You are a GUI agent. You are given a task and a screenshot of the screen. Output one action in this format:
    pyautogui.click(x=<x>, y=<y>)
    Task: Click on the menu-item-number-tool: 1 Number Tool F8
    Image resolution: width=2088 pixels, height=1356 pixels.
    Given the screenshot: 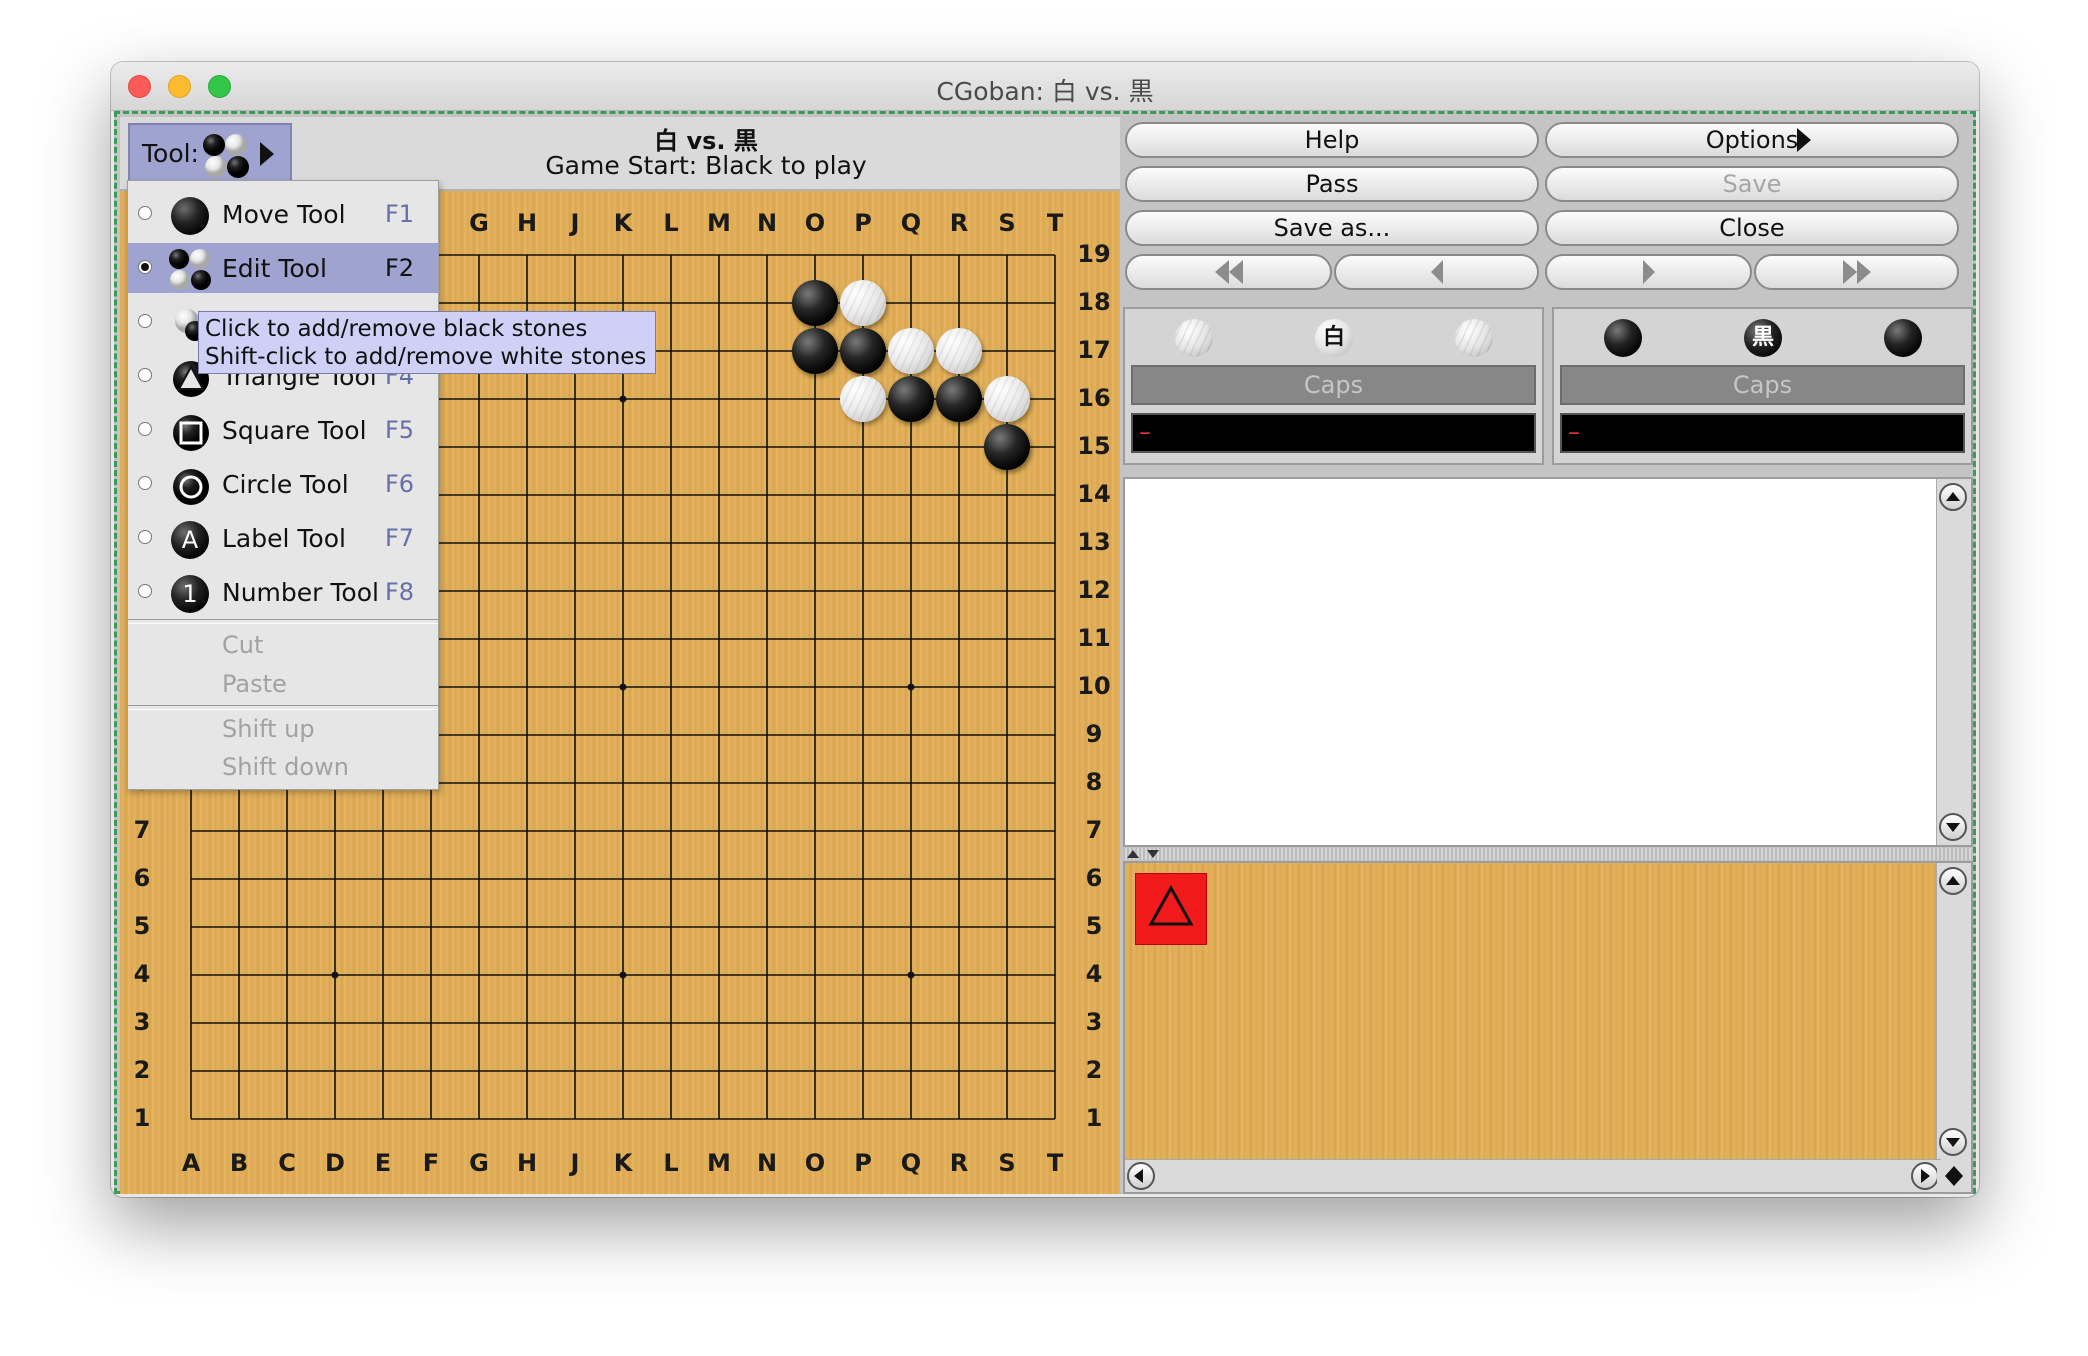 What is the action you would take?
    pyautogui.click(x=283, y=592)
    